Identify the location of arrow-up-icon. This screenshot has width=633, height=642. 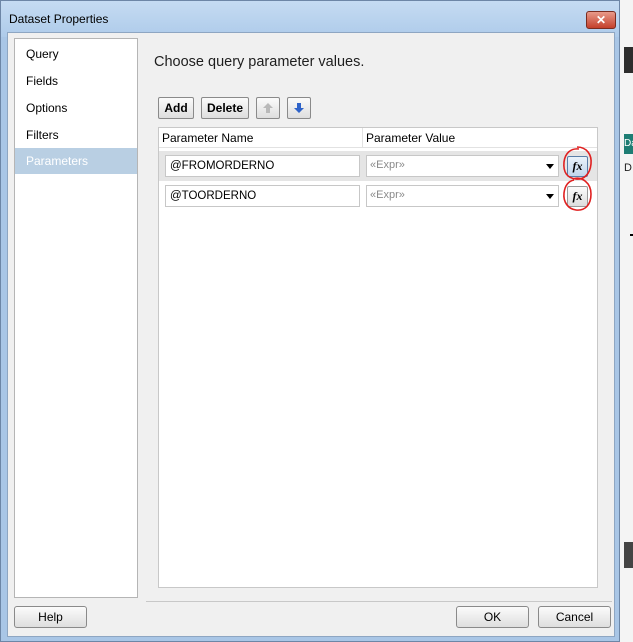
(268, 108).